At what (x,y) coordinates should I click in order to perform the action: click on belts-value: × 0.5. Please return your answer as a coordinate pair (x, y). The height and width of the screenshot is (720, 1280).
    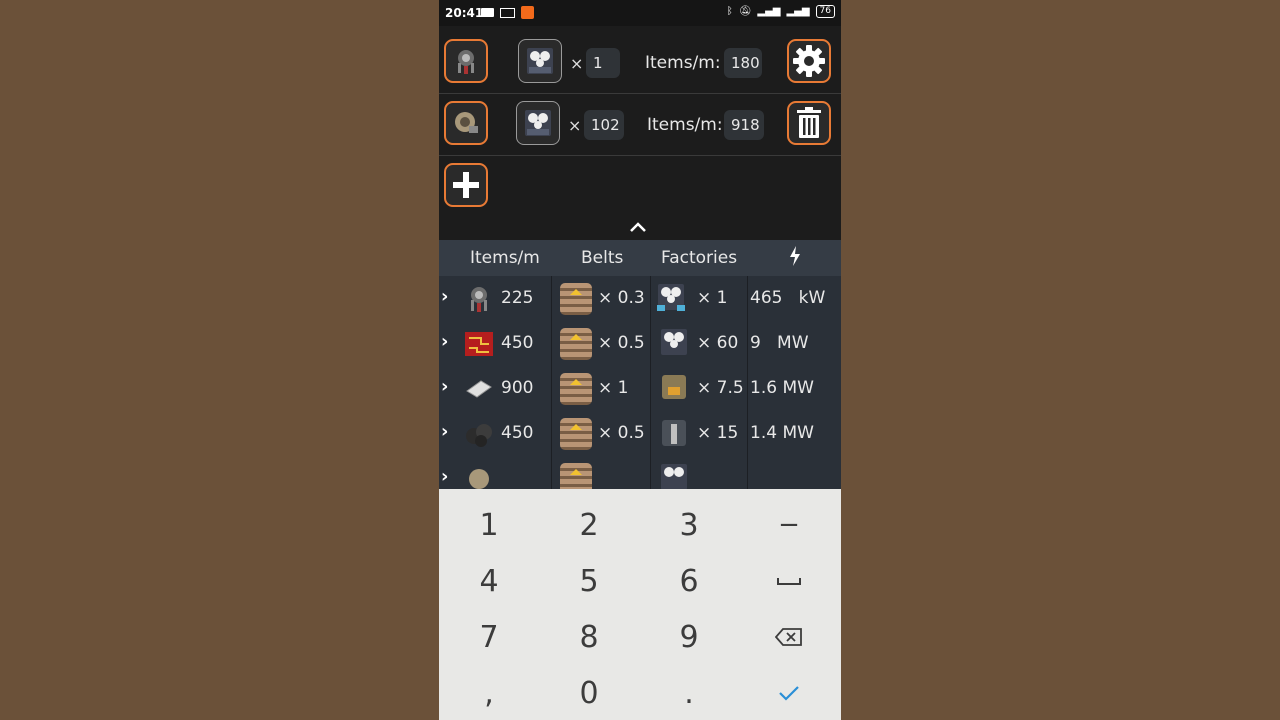
    Looking at the image, I should click on (621, 343).